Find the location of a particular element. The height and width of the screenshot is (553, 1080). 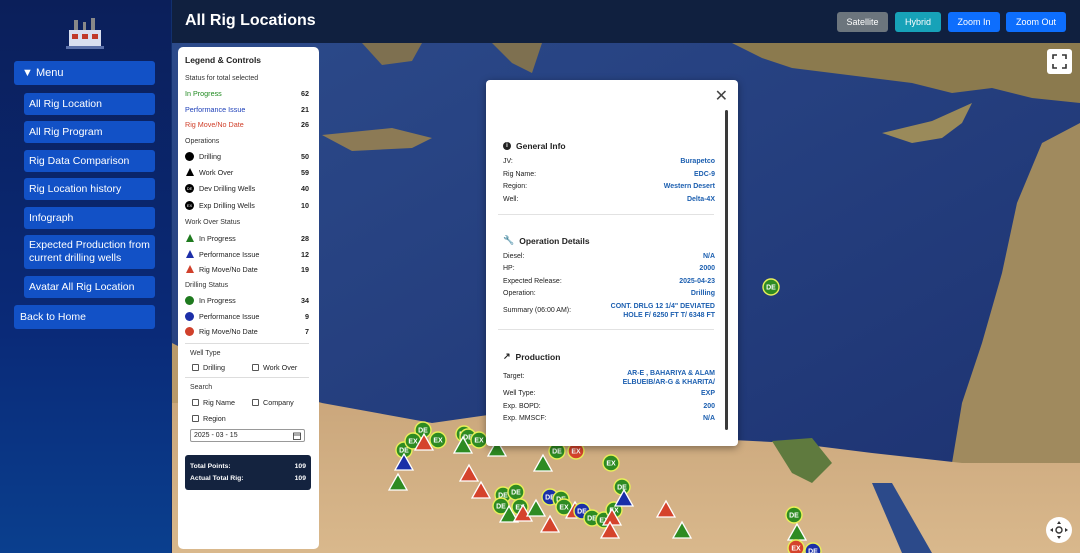

sidebar-item-all-rig-program: All Rig Program is located at coordinates (89, 132).